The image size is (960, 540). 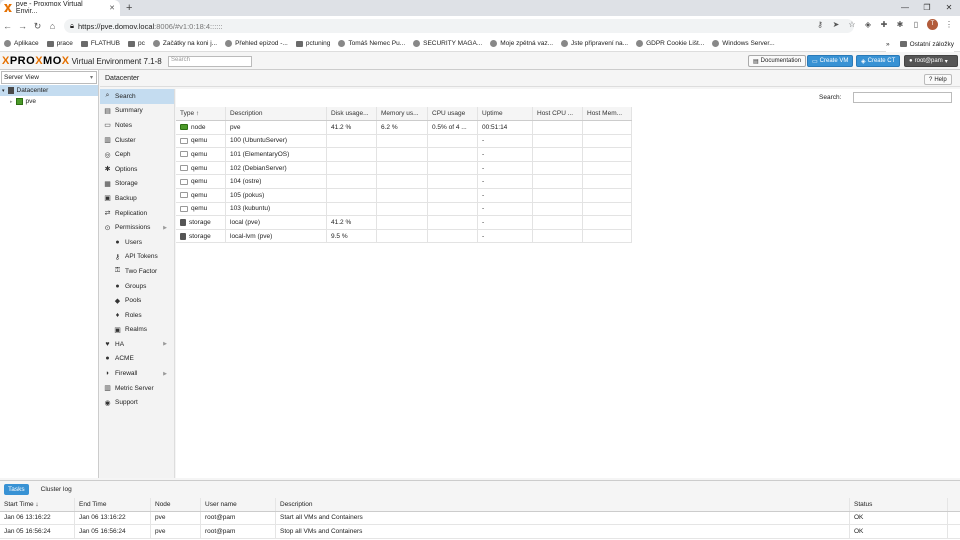 I want to click on column-header: Node, so click(x=176, y=504).